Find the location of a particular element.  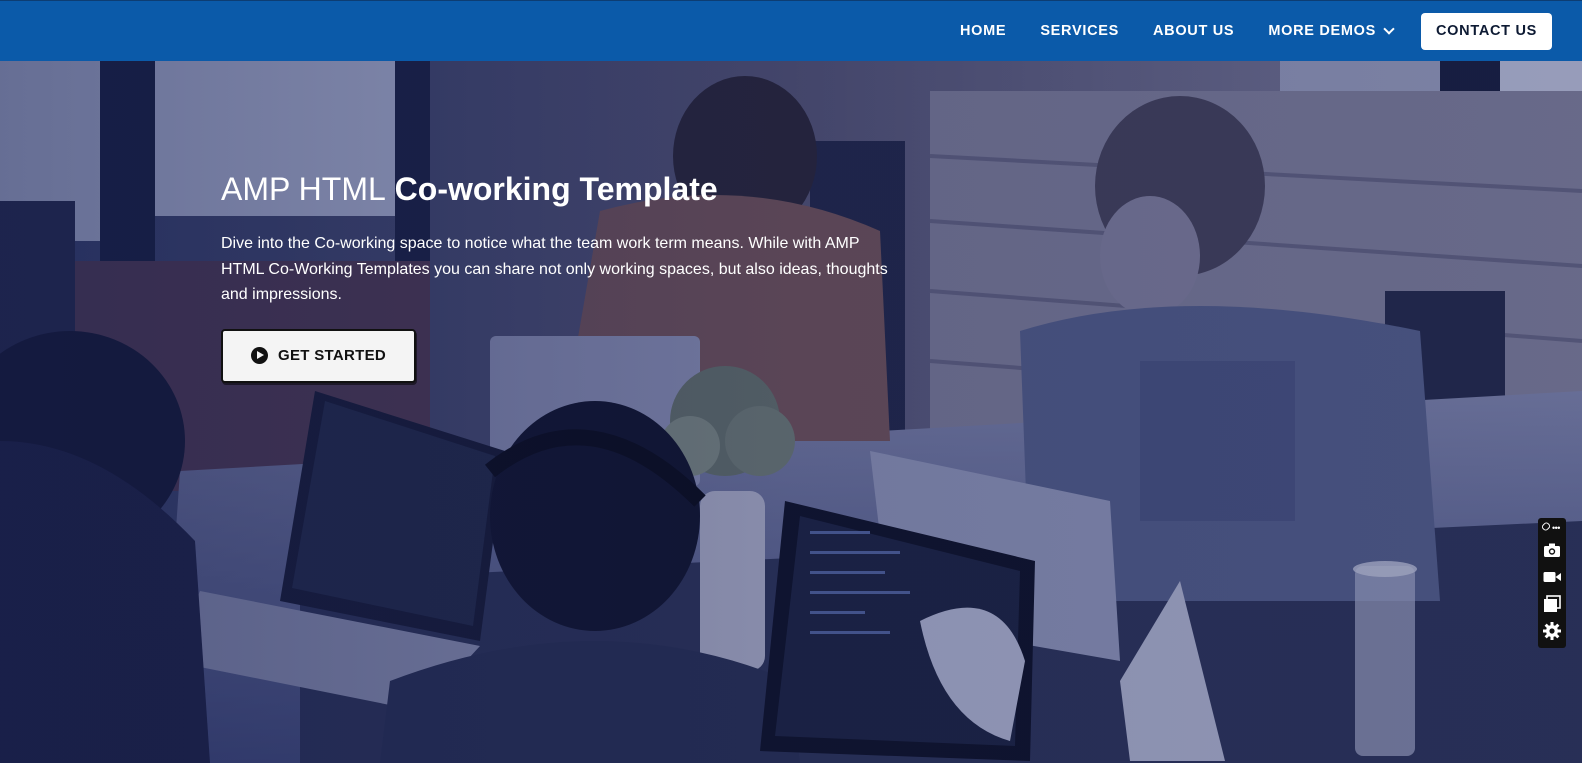

contact-us-button: CONTACT US is located at coordinates (1486, 31).